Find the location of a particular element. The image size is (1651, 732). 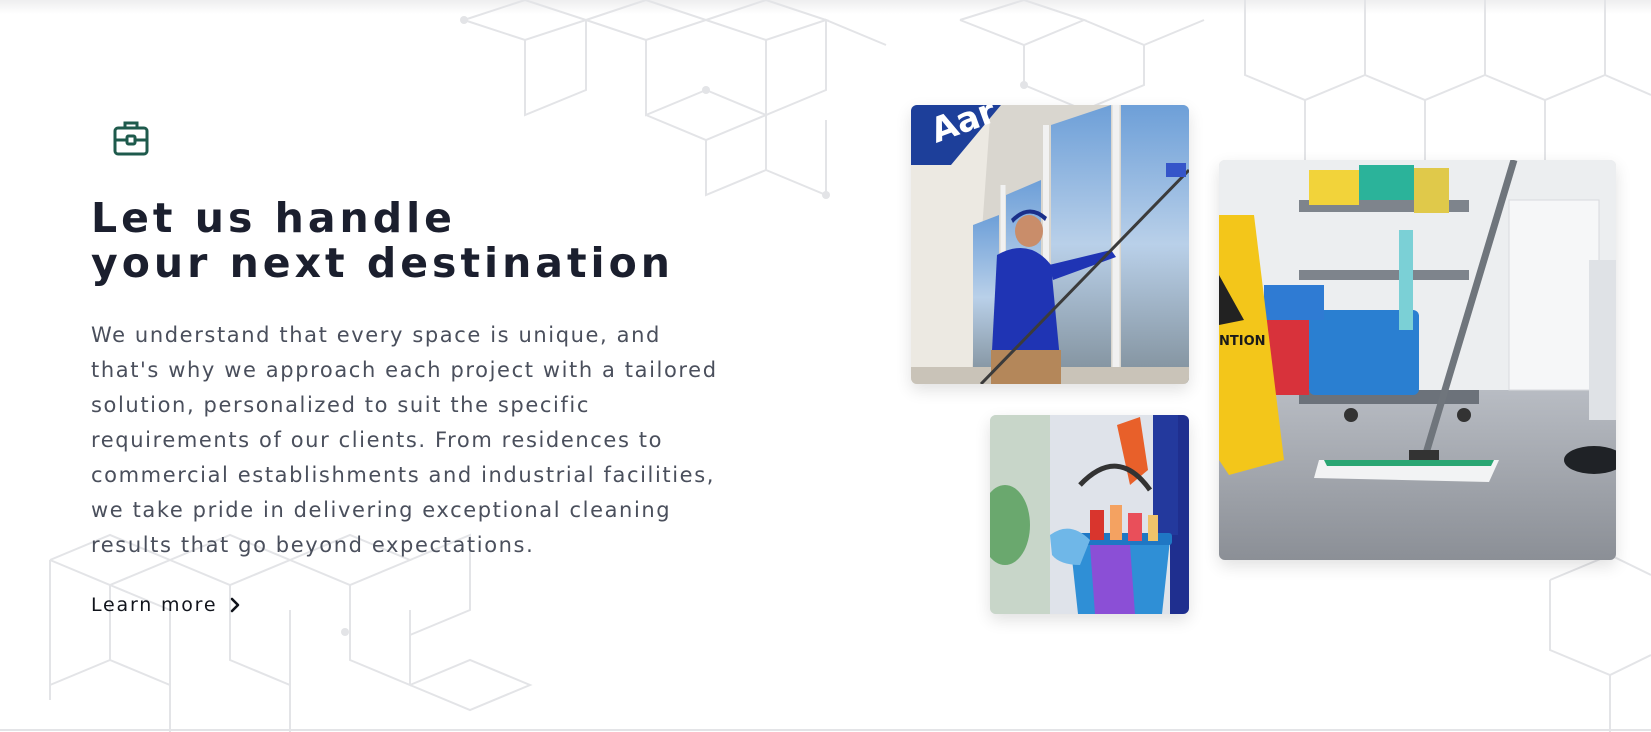

learn-more-label: Learn more is located at coordinates (154, 605).